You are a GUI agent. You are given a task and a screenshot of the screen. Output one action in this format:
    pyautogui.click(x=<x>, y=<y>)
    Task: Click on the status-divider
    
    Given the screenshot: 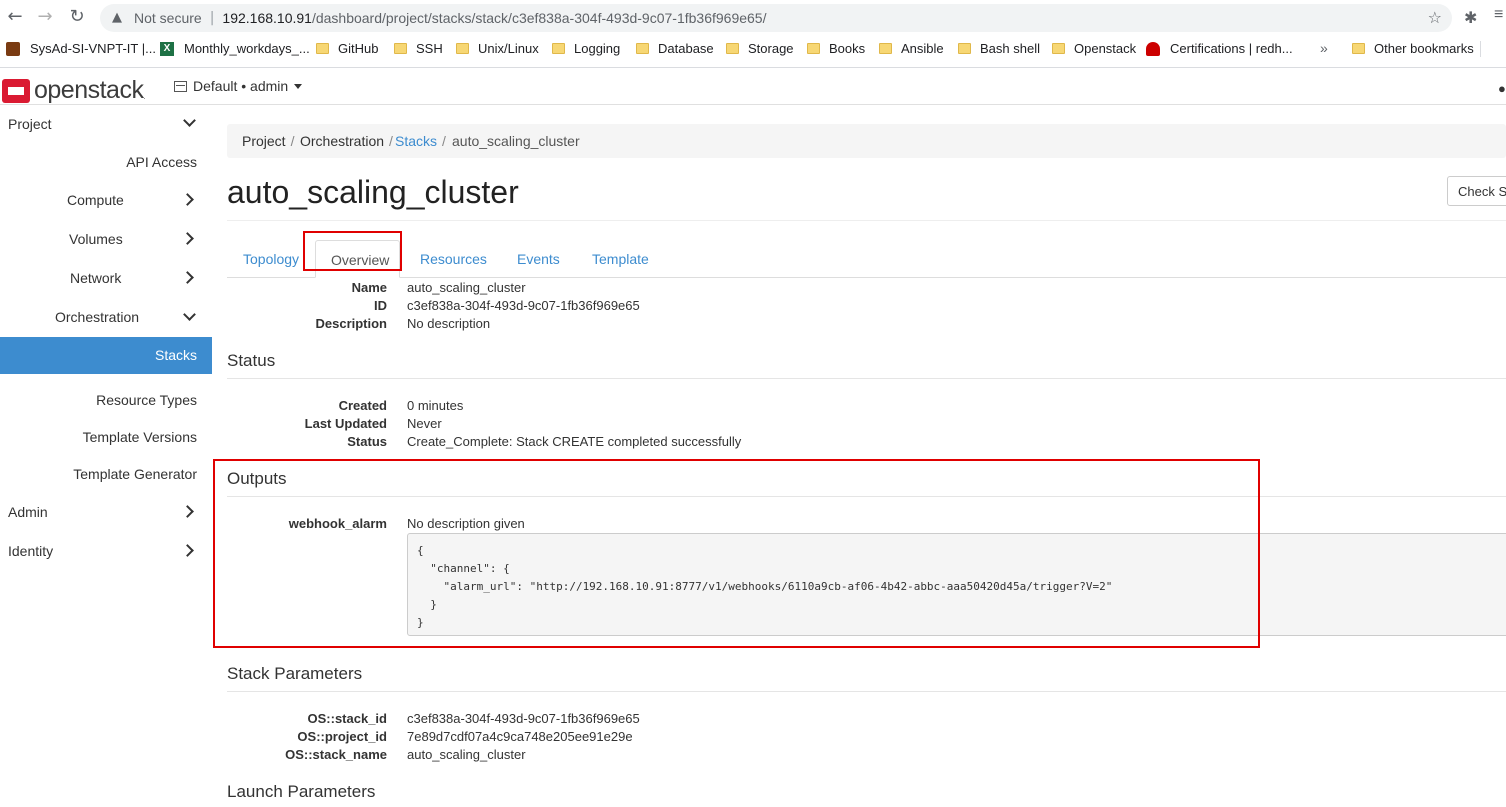 What is the action you would take?
    pyautogui.click(x=866, y=378)
    